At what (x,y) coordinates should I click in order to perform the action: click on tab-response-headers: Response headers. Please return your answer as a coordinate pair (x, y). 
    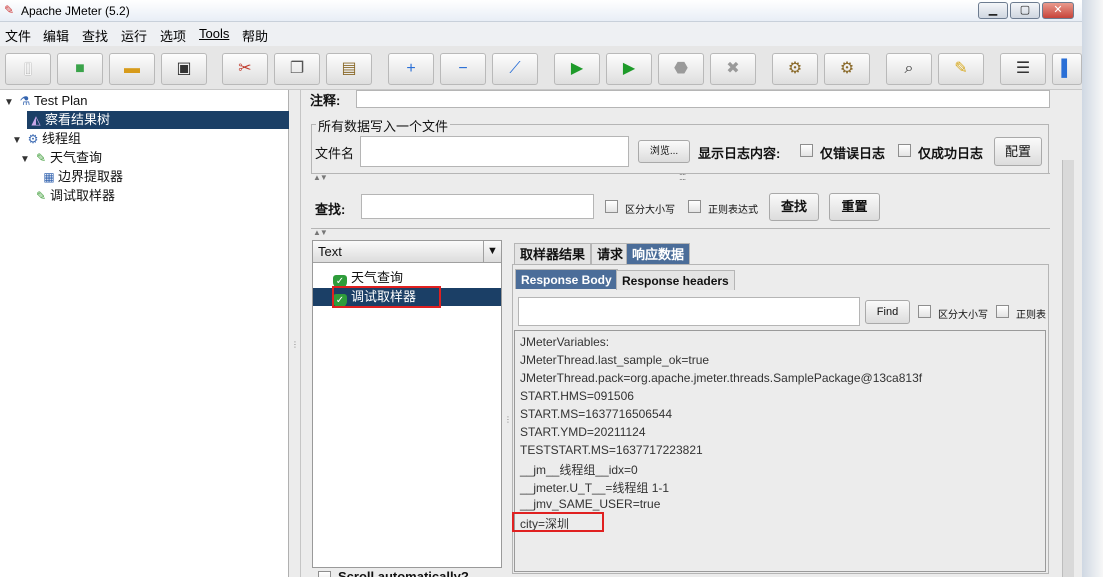
    Looking at the image, I should click on (675, 280).